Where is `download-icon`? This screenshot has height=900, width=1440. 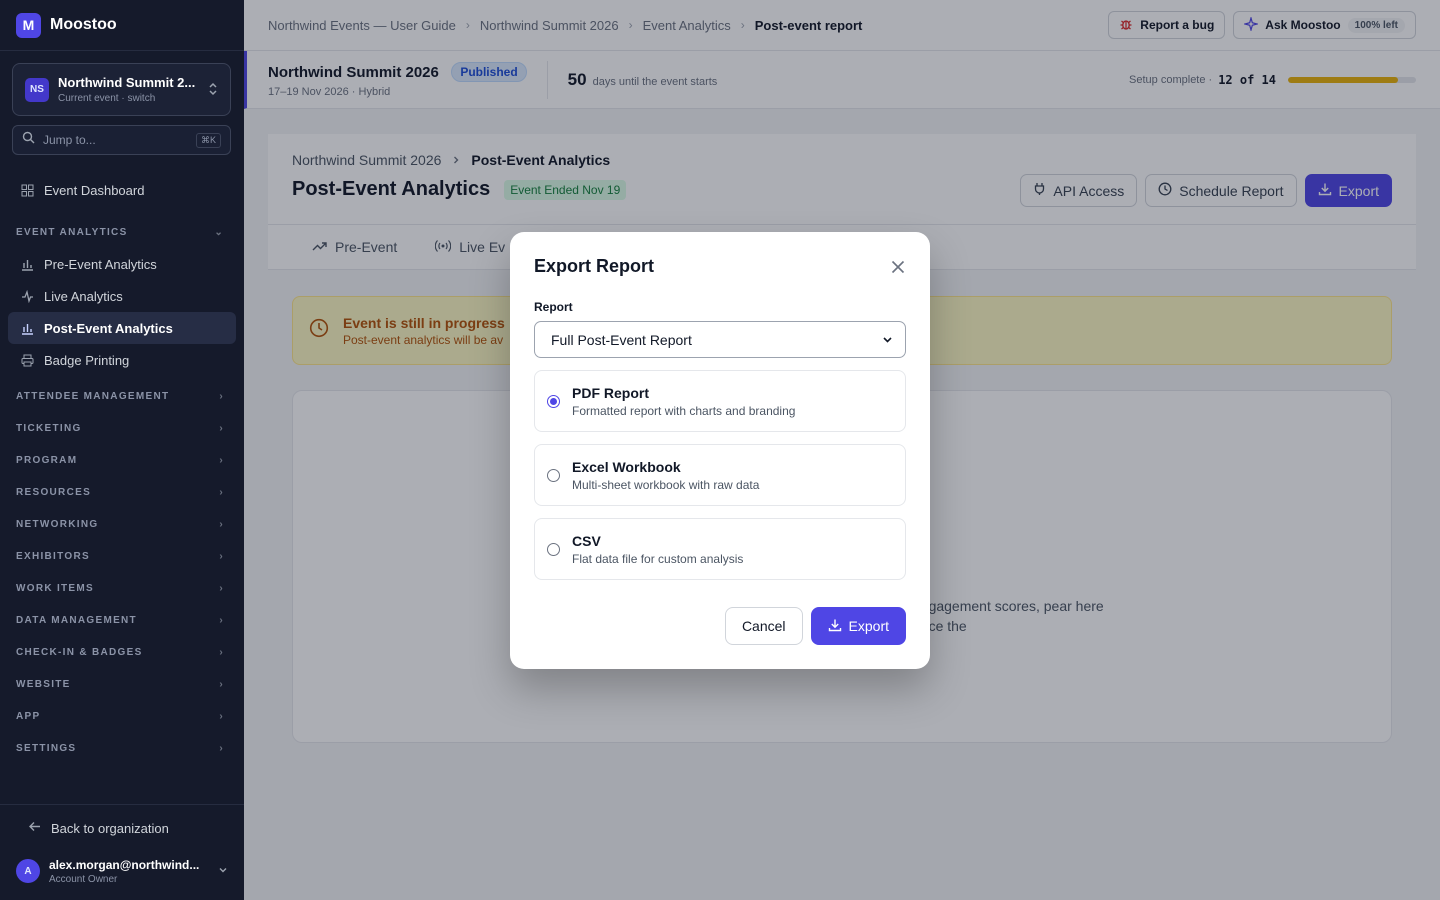
download-icon is located at coordinates (835, 626).